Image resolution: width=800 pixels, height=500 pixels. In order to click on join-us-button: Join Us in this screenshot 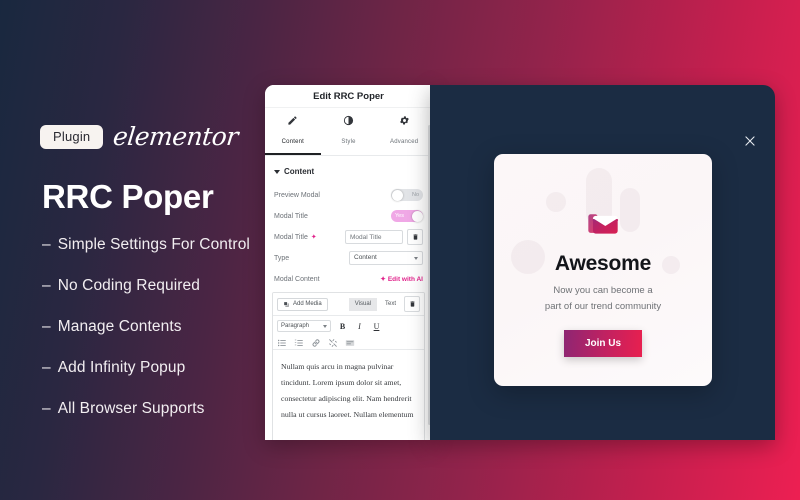, I will do `click(603, 344)`.